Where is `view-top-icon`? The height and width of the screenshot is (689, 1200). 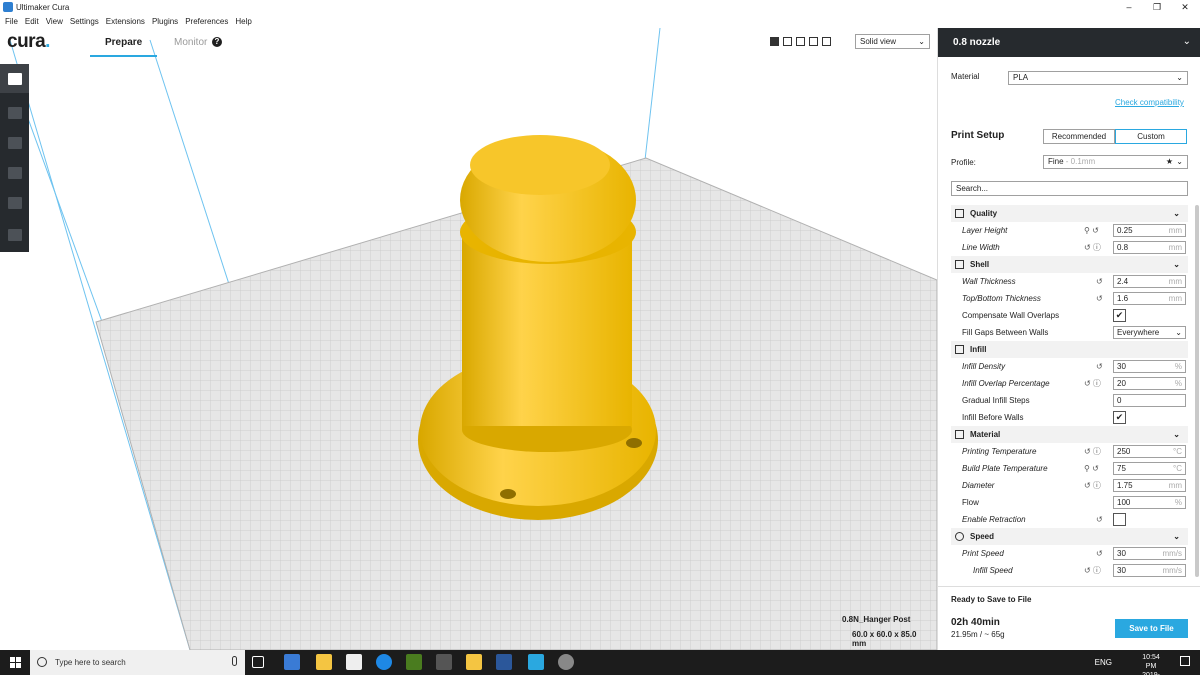
view-top-icon is located at coordinates (800, 41).